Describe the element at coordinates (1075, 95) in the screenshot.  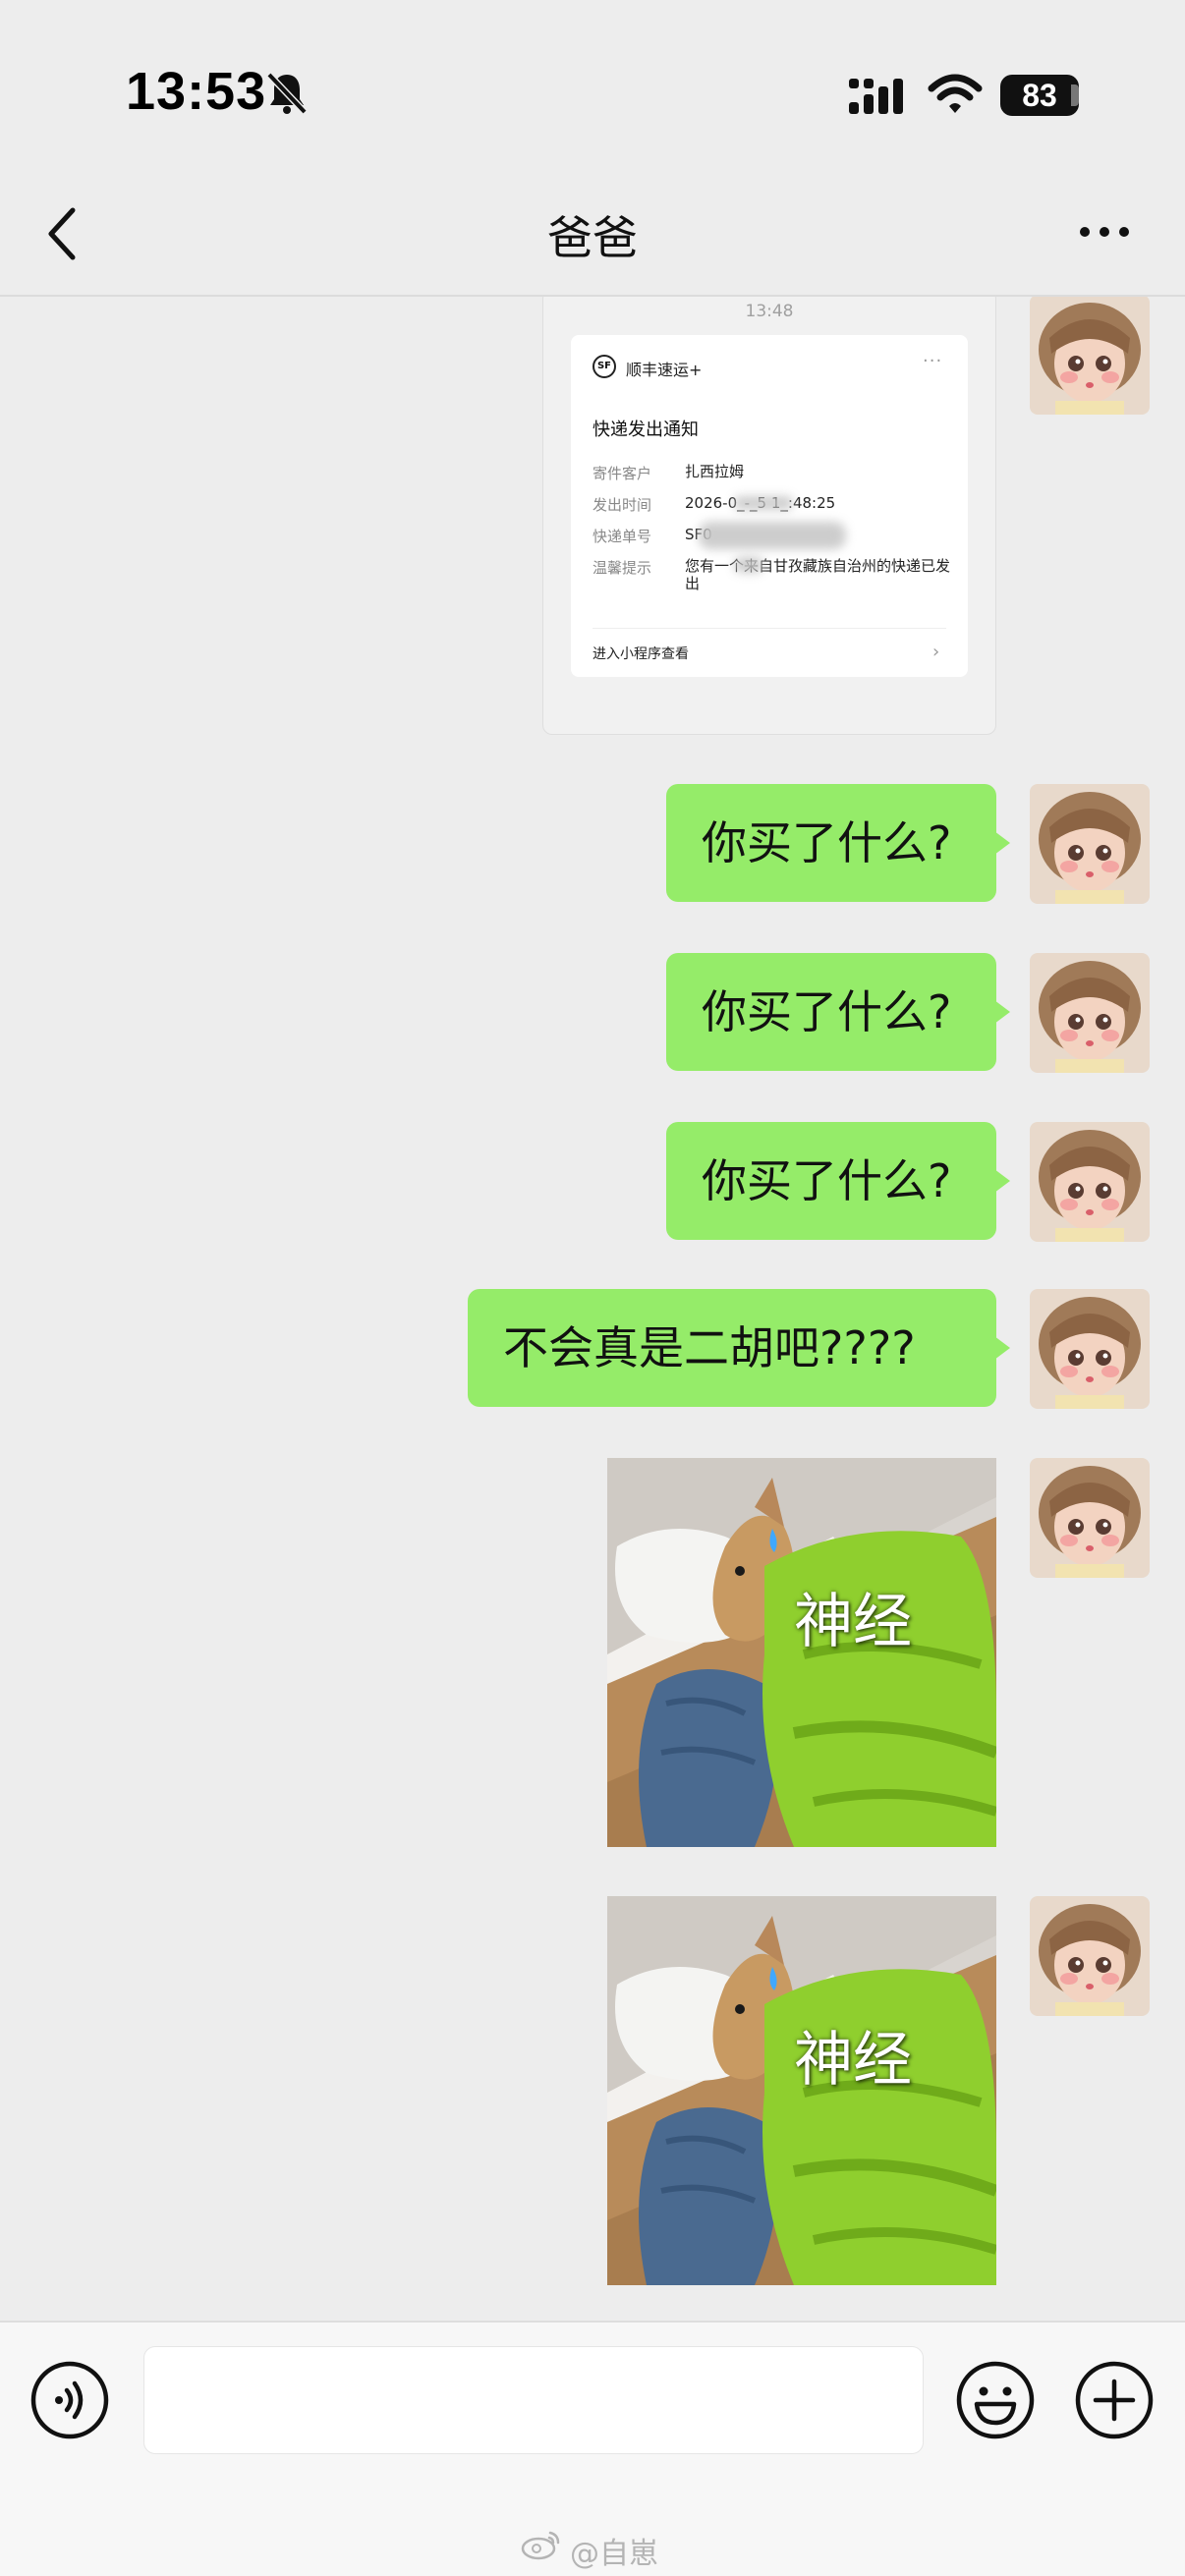
I see `battery-cap` at that location.